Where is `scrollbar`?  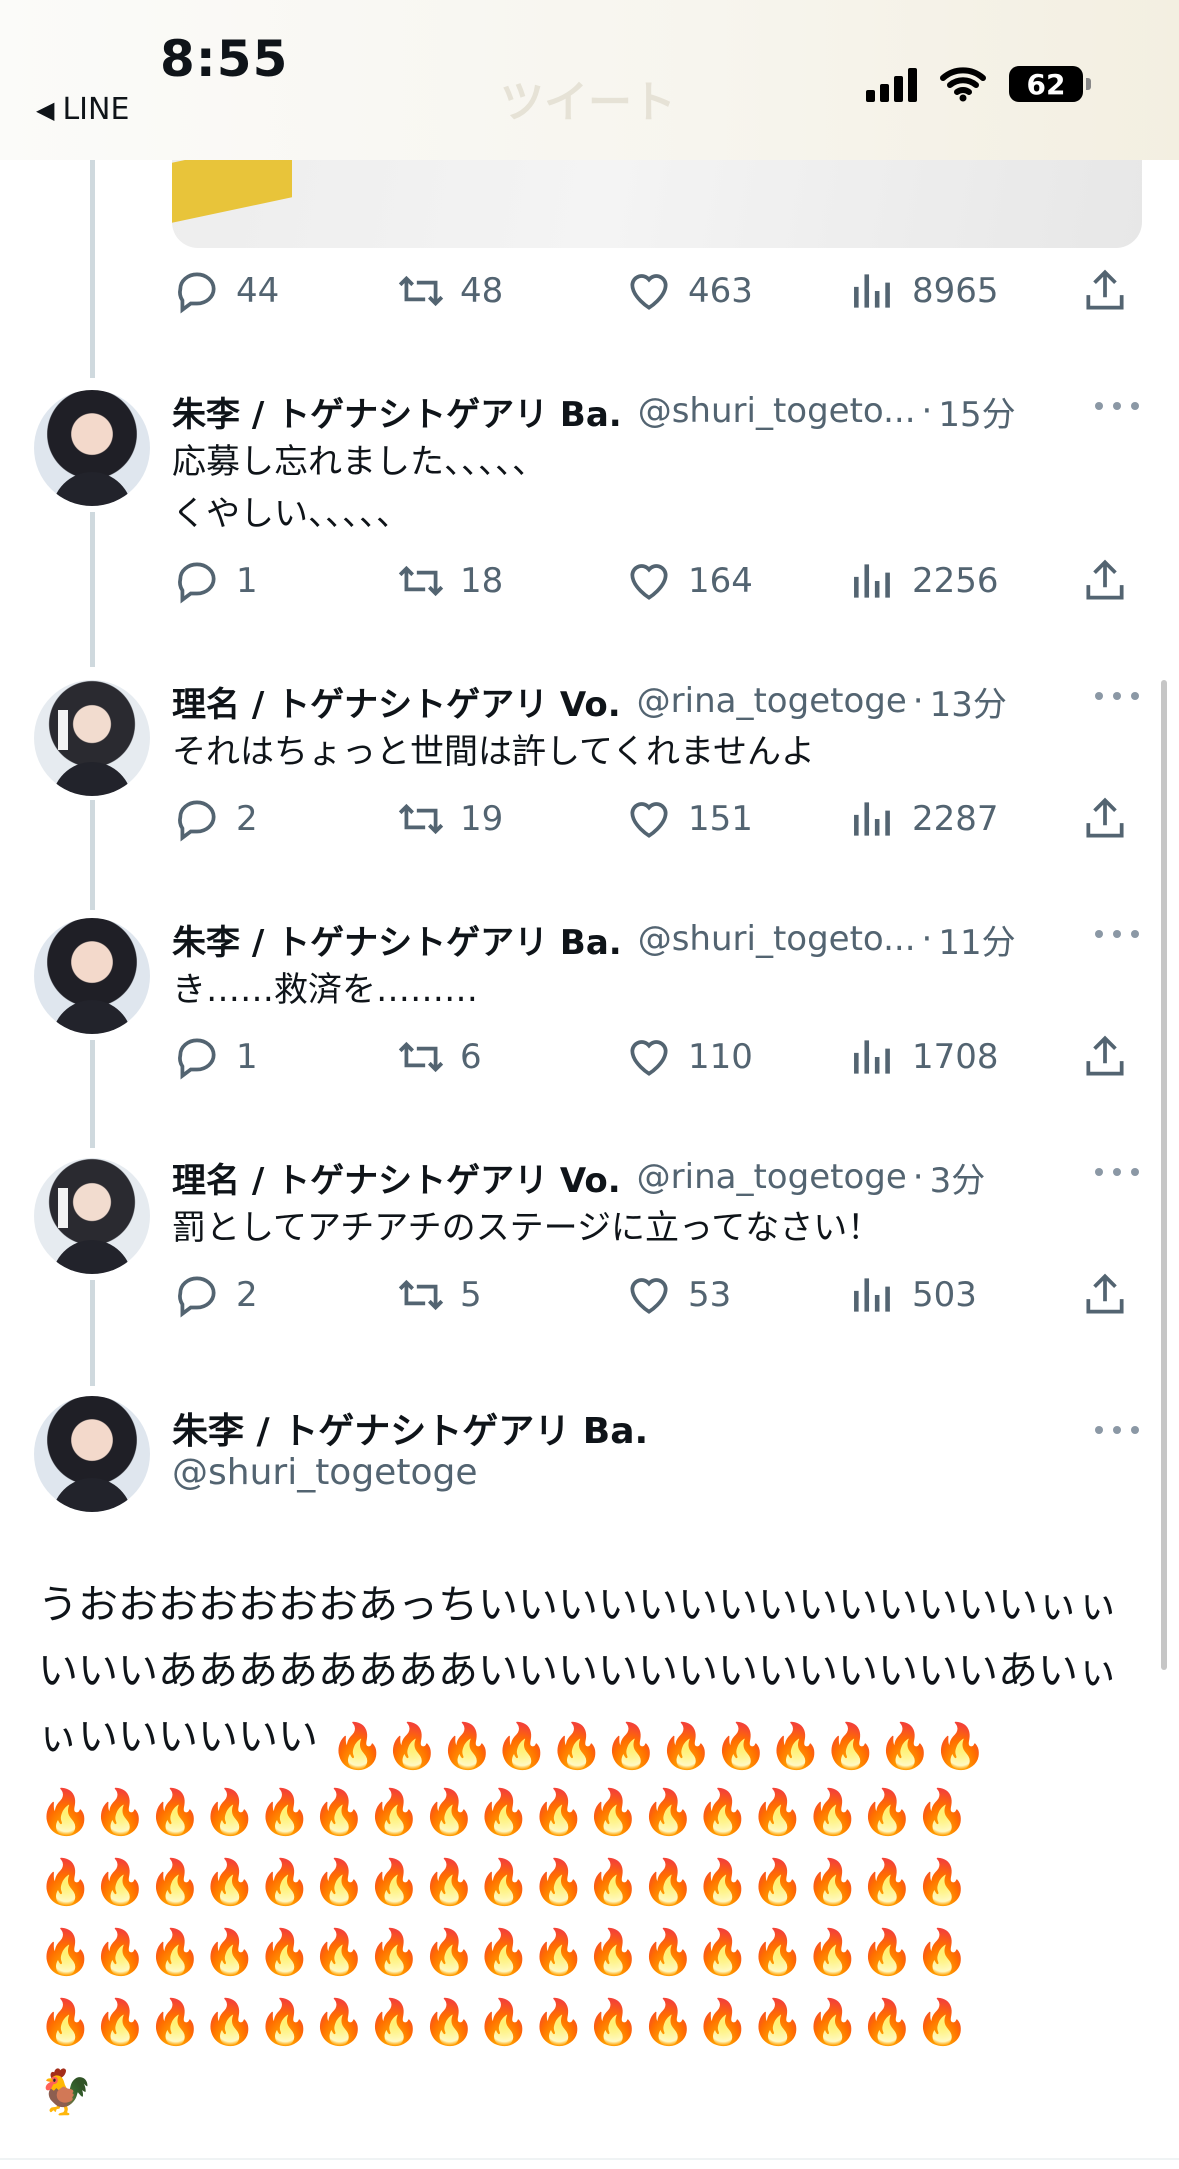
scrollbar is located at coordinates (1164, 1175).